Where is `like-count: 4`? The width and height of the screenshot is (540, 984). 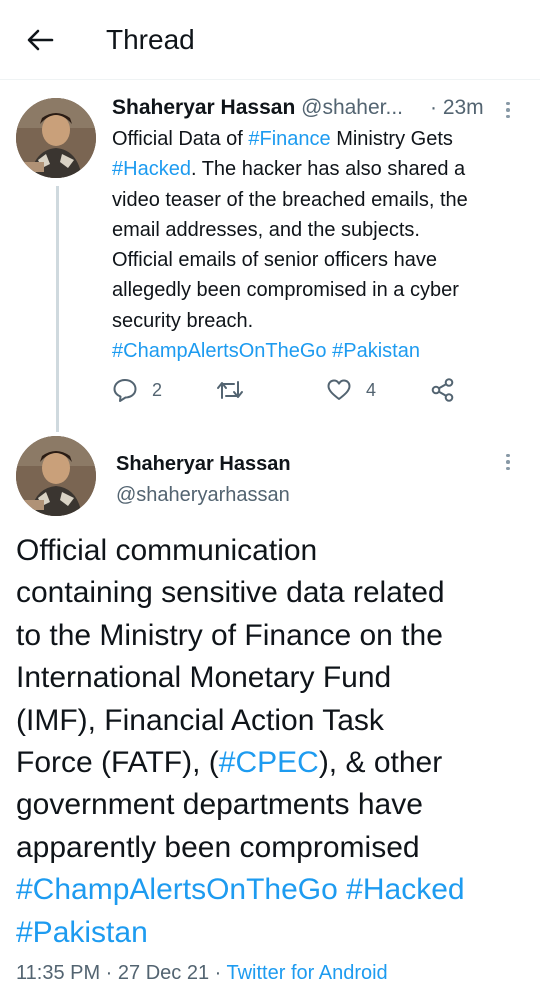
like-count: 4 is located at coordinates (371, 389).